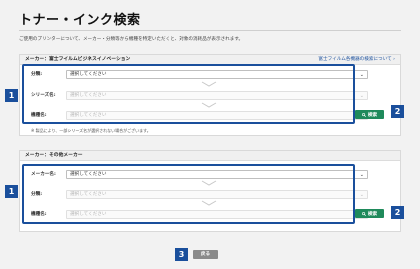  I want to click on back-button: 戻る, so click(205, 254).